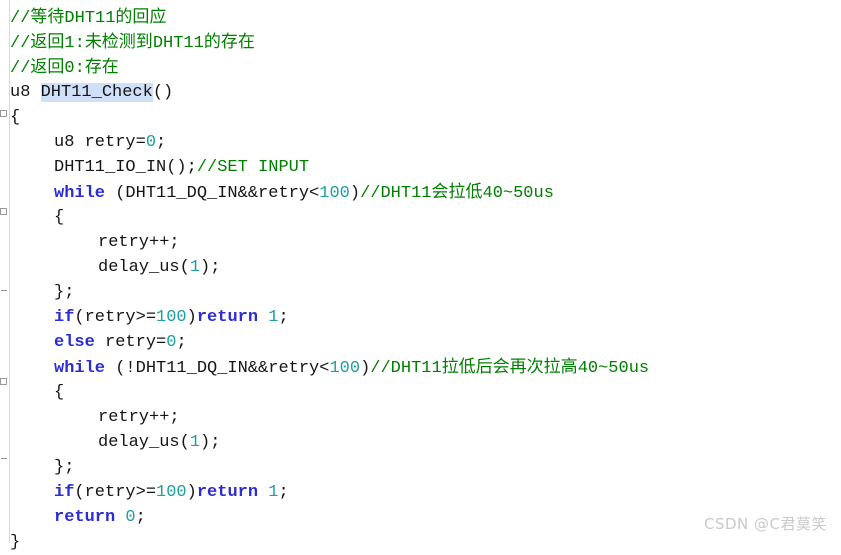  I want to click on code-token-plain: DHT11_IO_IN();, so click(125, 167).